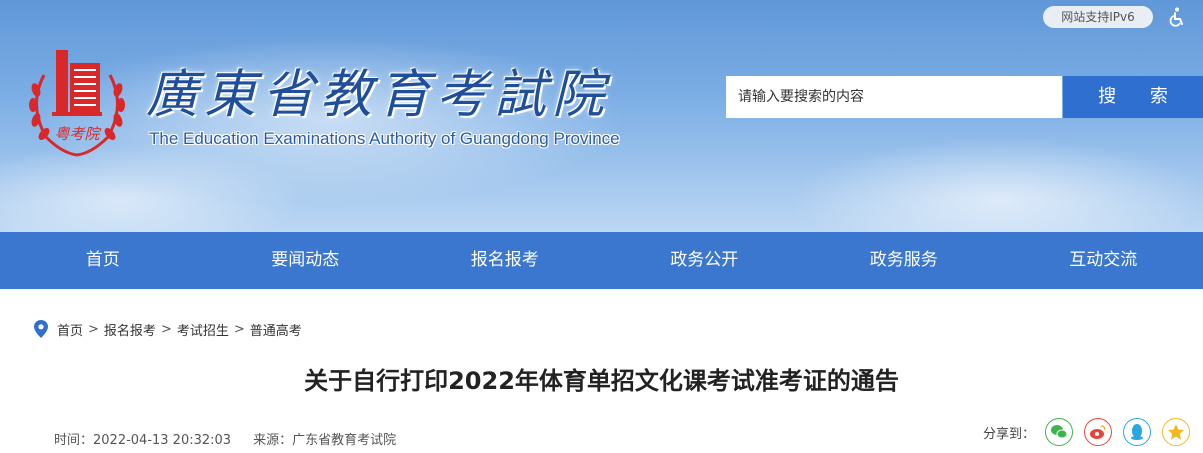  Describe the element at coordinates (143, 440) in the screenshot. I see `publish-time: 时间：2022-04-13 20:32:03` at that location.